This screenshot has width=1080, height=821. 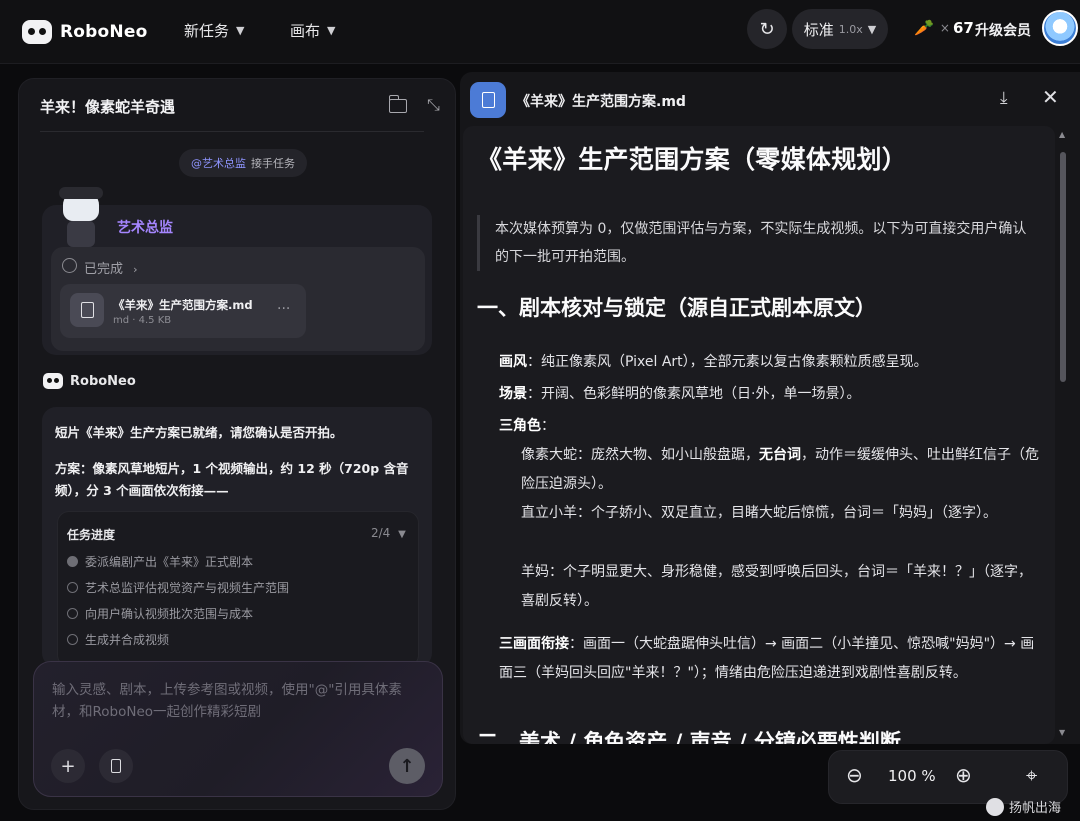 What do you see at coordinates (103, 381) in the screenshot?
I see `assistant-name: RoboNeo` at bounding box center [103, 381].